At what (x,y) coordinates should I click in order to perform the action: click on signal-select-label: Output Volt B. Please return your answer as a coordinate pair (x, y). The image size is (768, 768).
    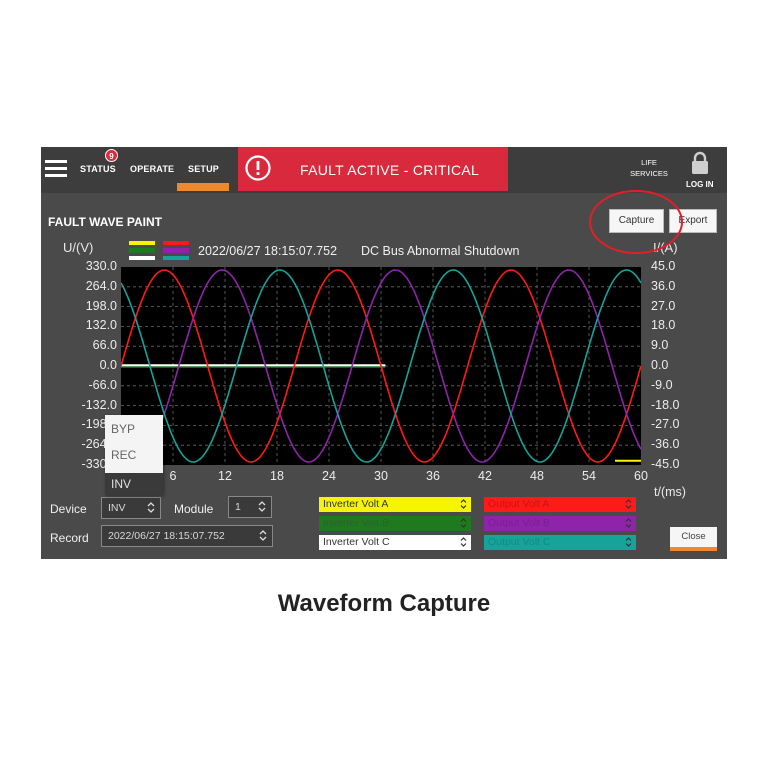
    Looking at the image, I should click on (519, 523).